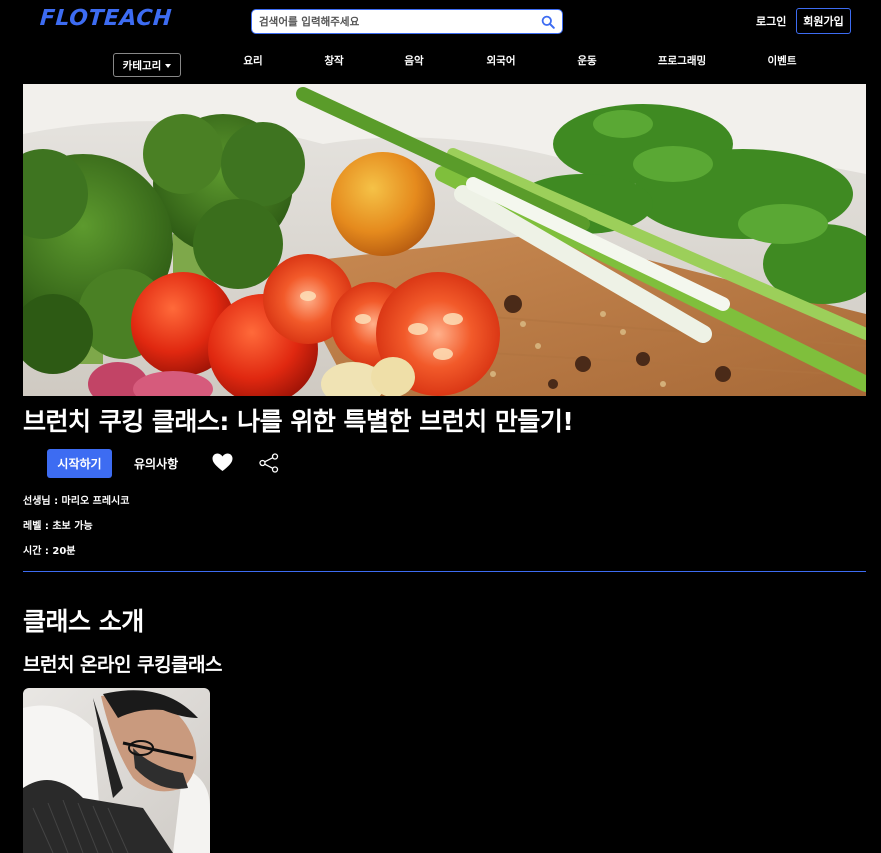 This screenshot has width=881, height=853. What do you see at coordinates (548, 22) in the screenshot?
I see `search-icon` at bounding box center [548, 22].